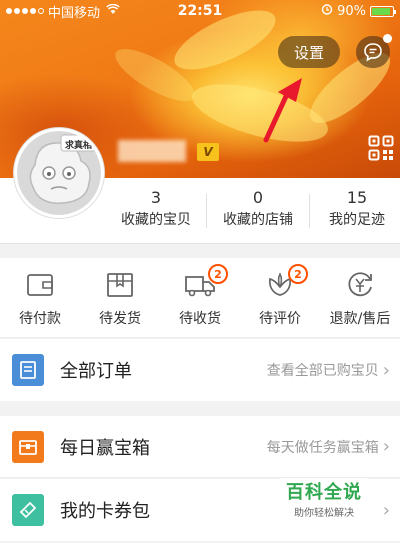 Image resolution: width=400 pixels, height=543 pixels. I want to click on order-pending-shipment: 待发货, so click(120, 299).